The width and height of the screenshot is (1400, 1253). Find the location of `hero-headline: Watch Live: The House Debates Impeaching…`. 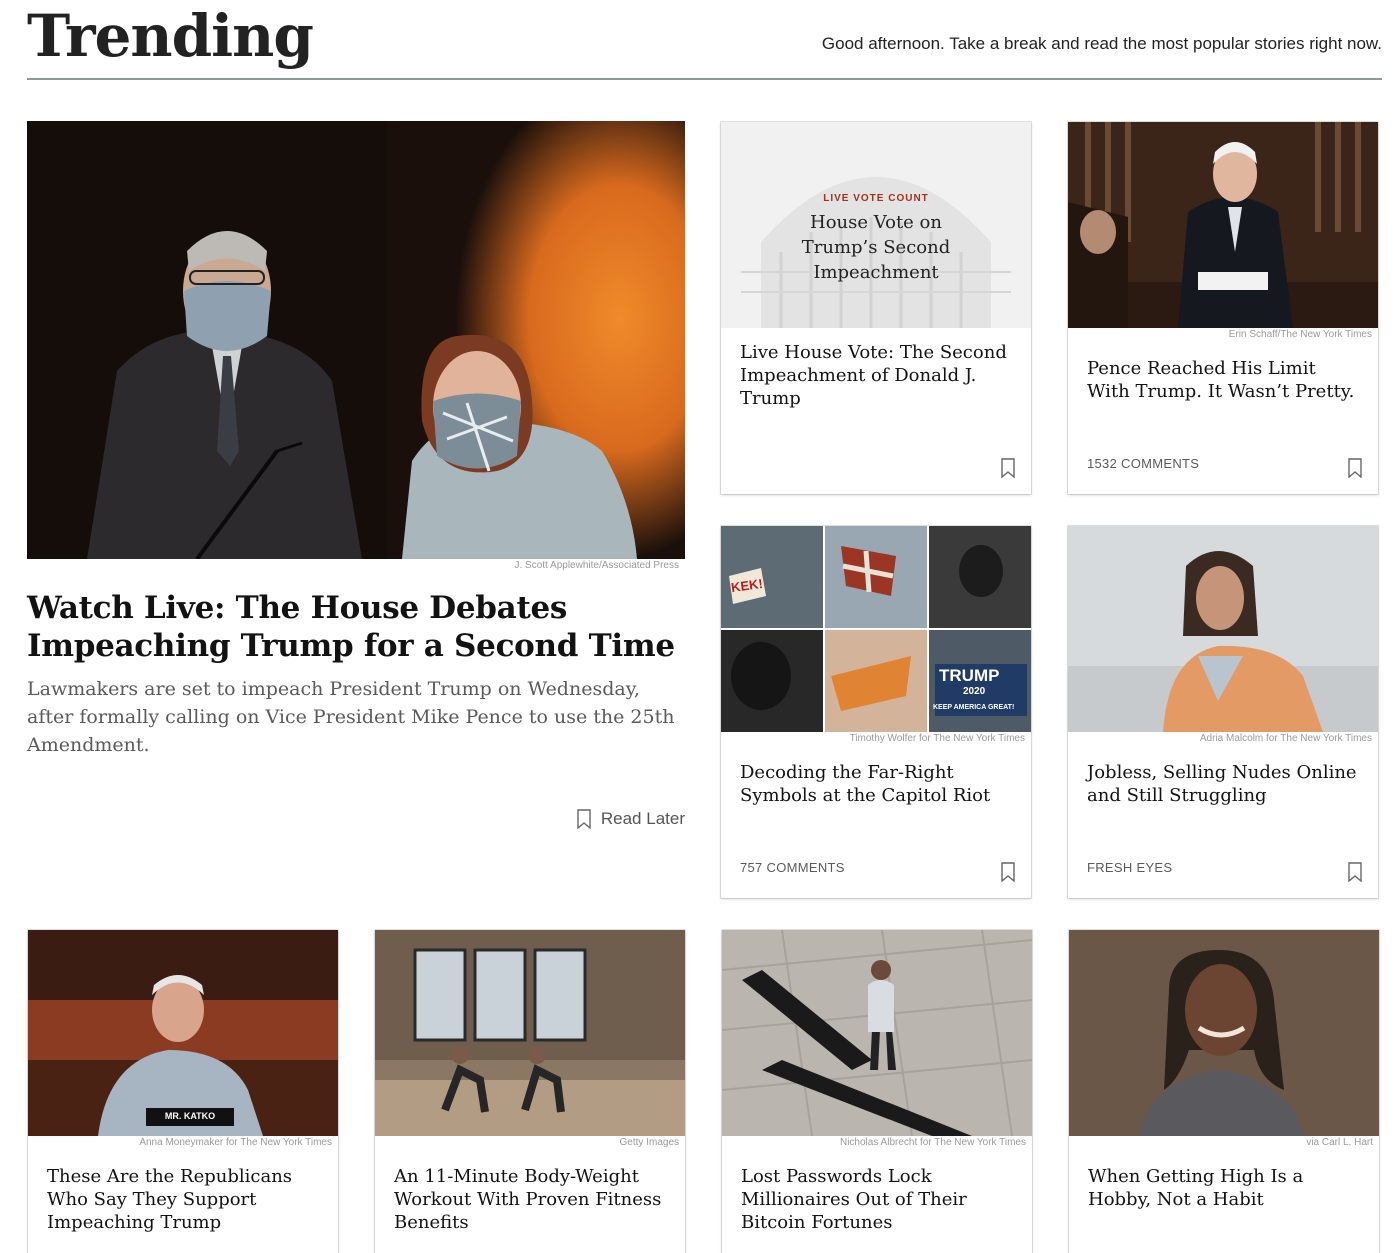

hero-headline: Watch Live: The House Debates Impeaching… is located at coordinates (356, 627).